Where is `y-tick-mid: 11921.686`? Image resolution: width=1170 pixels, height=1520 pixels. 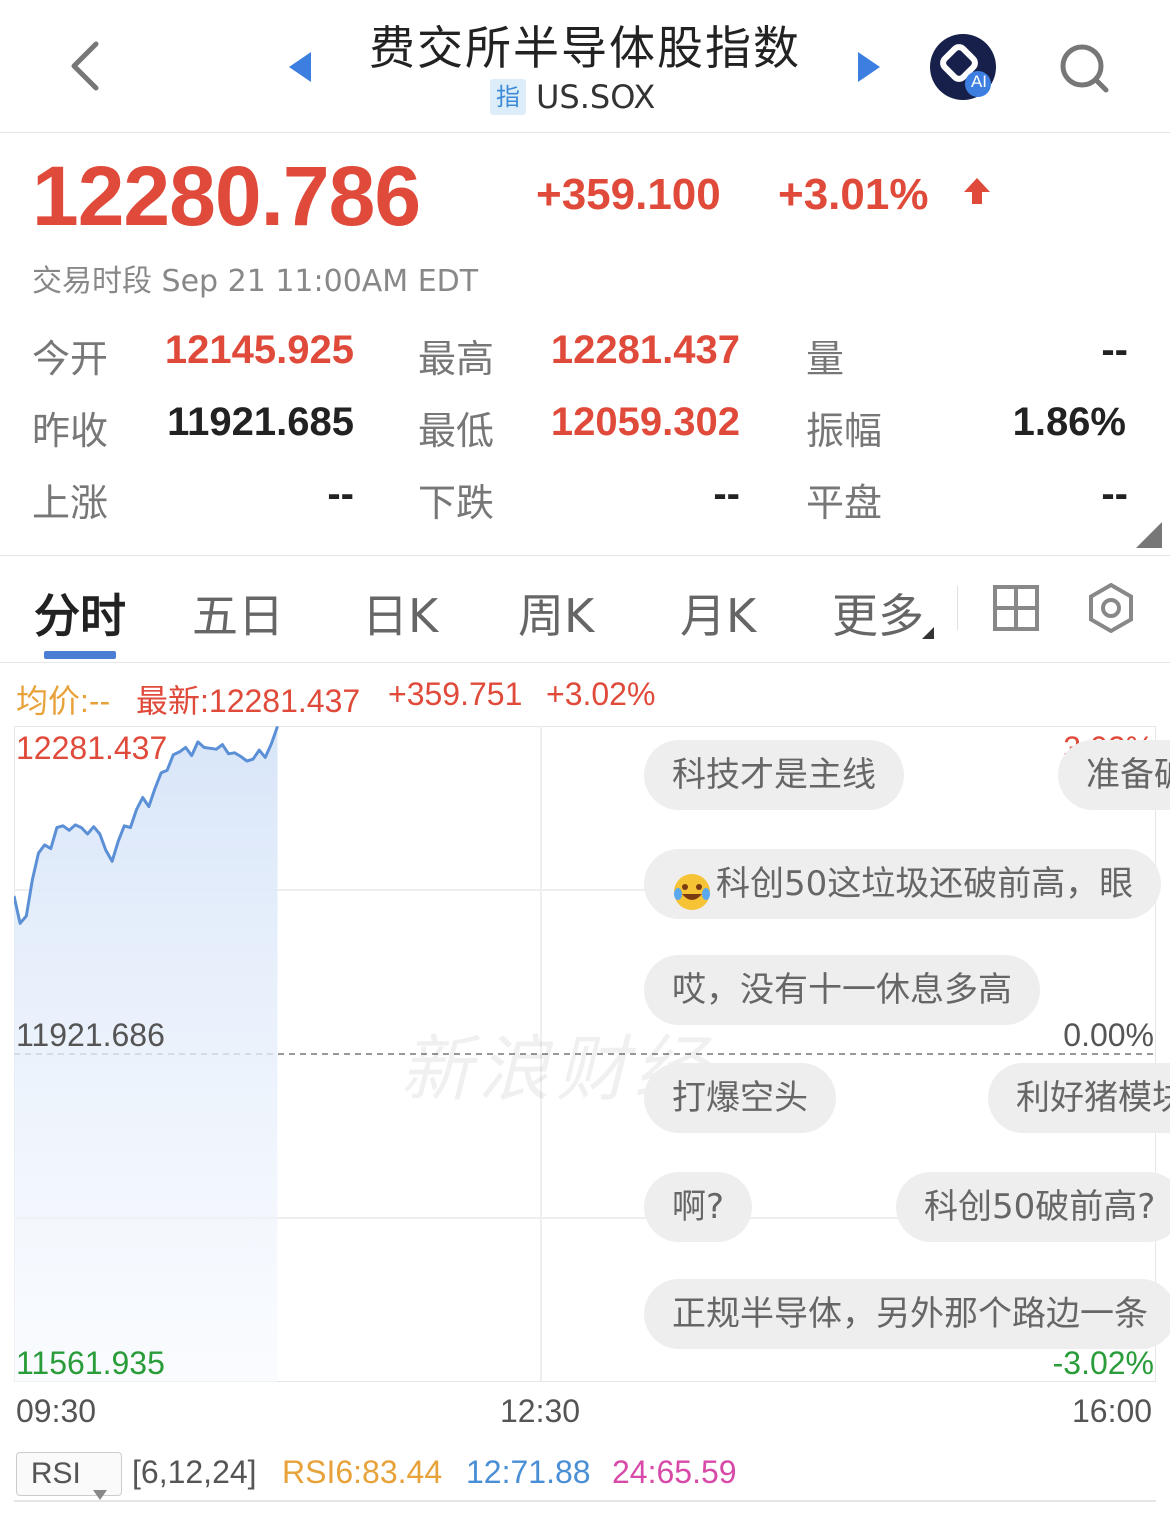
y-tick-mid: 11921.686 is located at coordinates (90, 1035).